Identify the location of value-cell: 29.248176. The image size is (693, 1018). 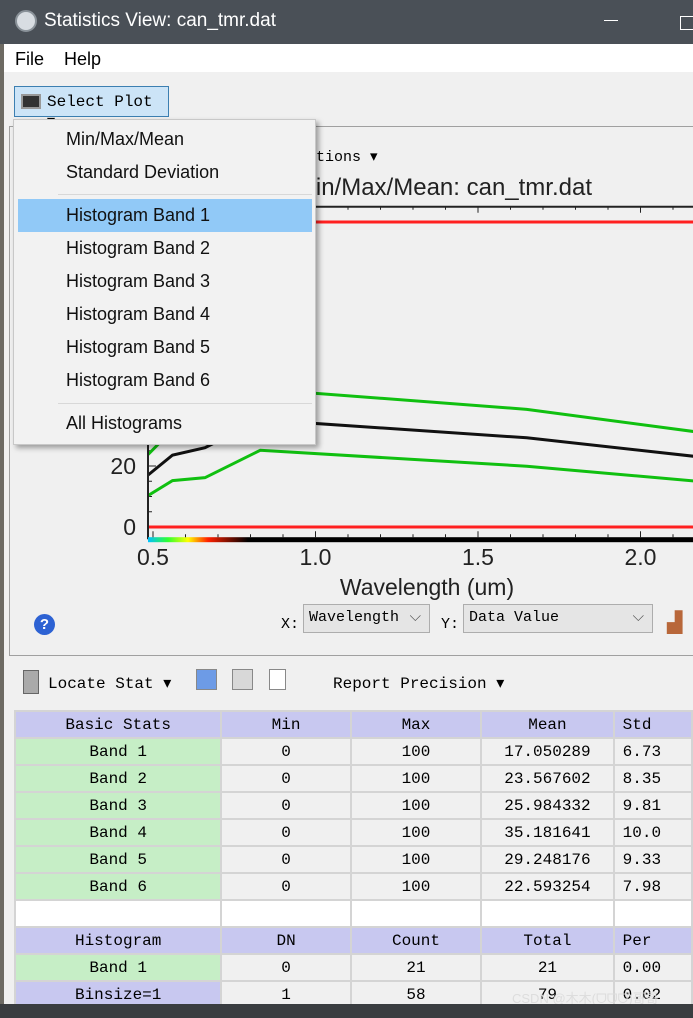
(547, 859).